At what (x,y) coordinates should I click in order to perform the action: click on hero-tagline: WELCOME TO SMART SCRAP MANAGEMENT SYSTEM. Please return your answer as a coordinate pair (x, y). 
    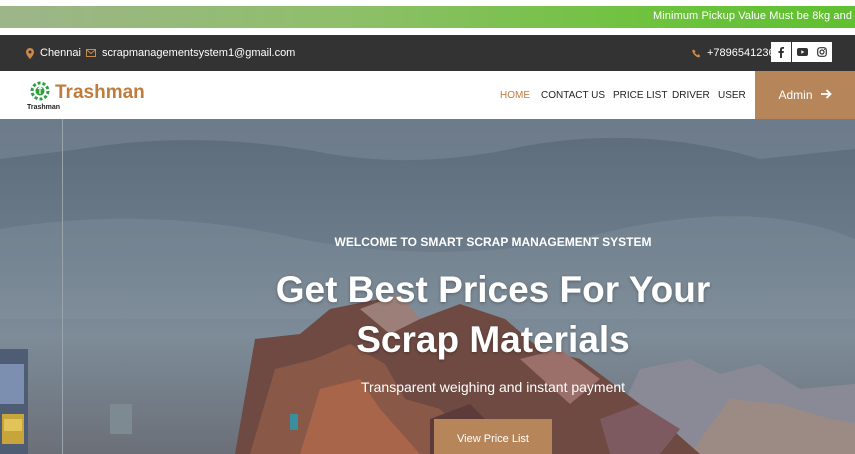
    Looking at the image, I should click on (493, 242).